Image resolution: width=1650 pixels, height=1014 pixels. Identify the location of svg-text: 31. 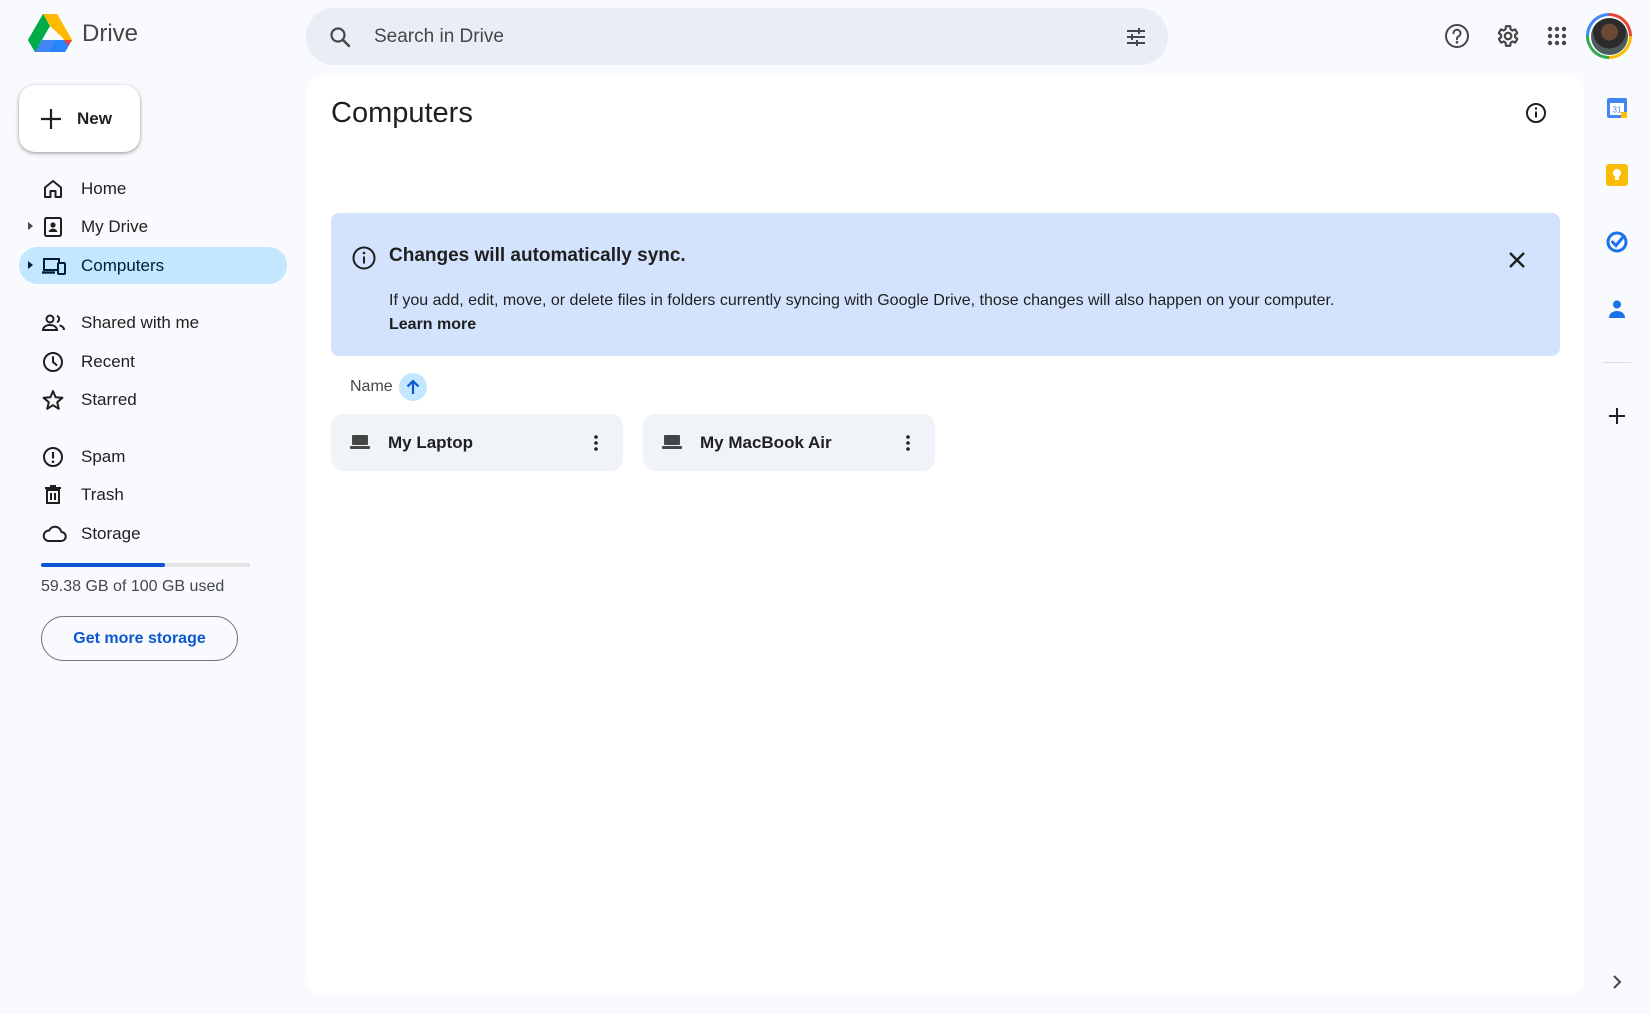
(1617, 110).